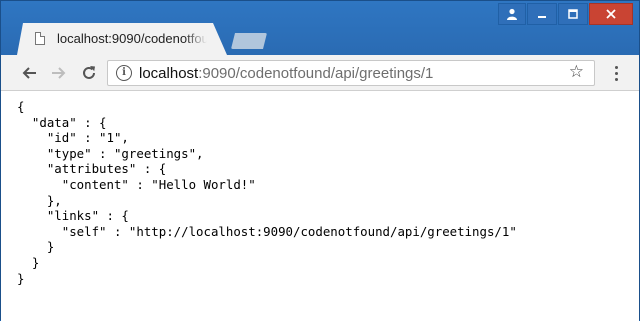  I want to click on forward-button, so click(59, 73).